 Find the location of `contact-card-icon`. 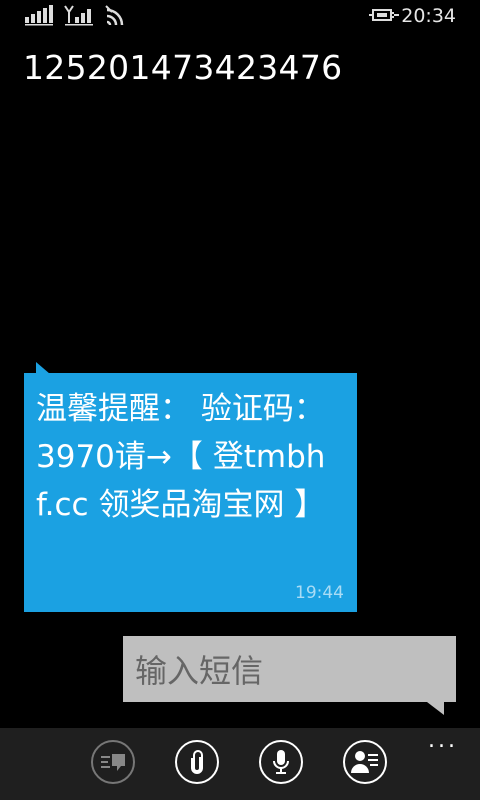

contact-card-icon is located at coordinates (364, 762).